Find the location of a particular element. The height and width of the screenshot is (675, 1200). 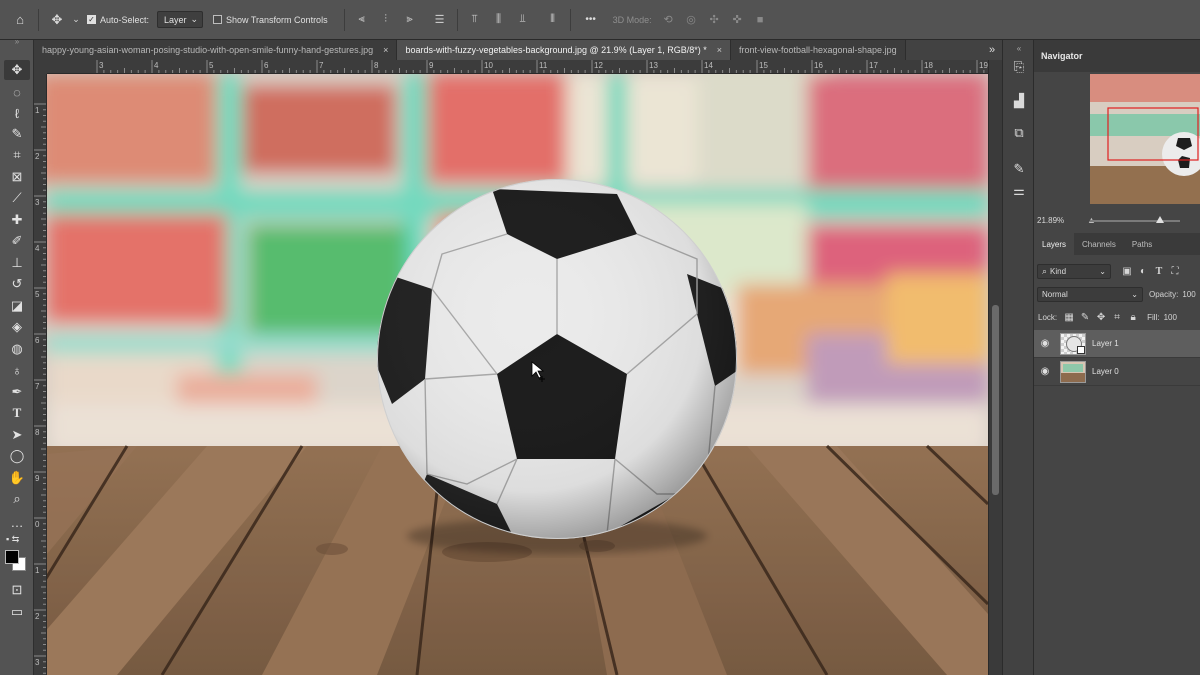

eyedropper-tool-icon: ⟋ is located at coordinates (17, 198).